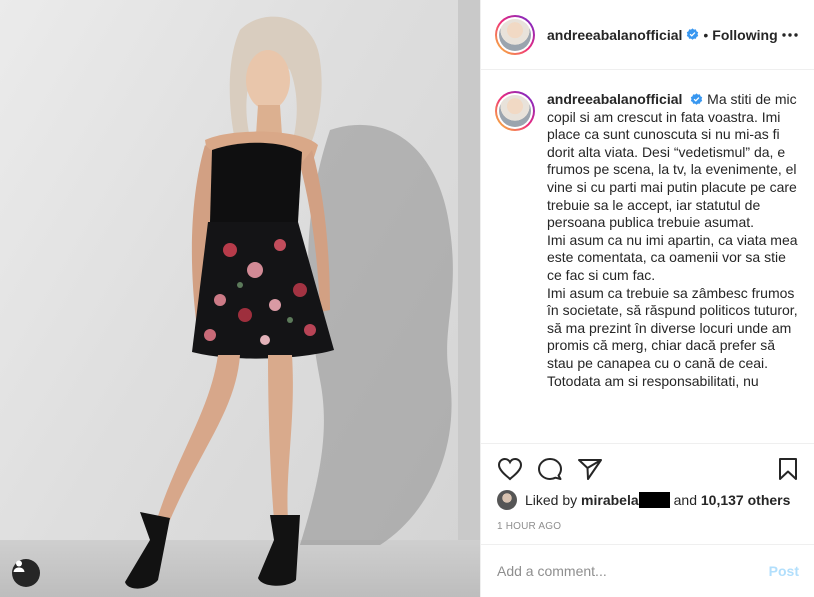 This screenshot has width=814, height=597. I want to click on likes-summary: Liked by mirabela and 10,137 others, so click(643, 500).